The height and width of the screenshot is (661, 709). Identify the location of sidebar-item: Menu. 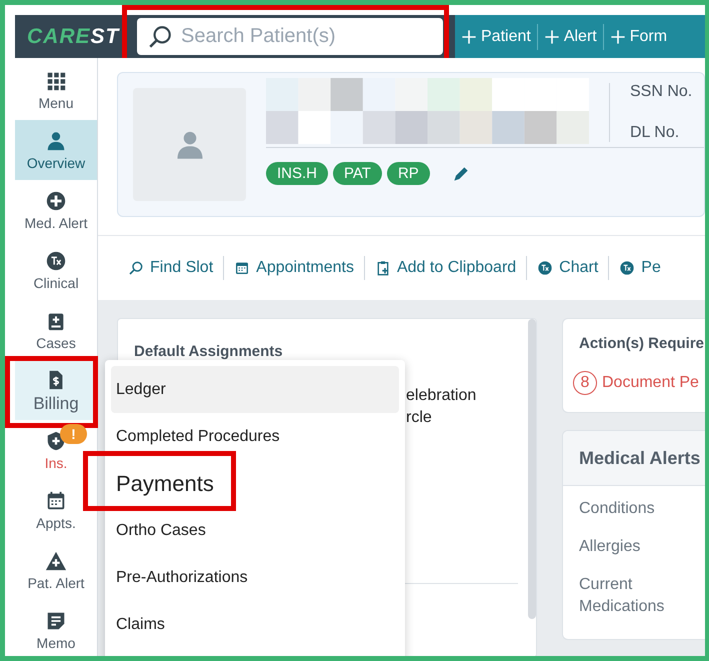
(56, 90).